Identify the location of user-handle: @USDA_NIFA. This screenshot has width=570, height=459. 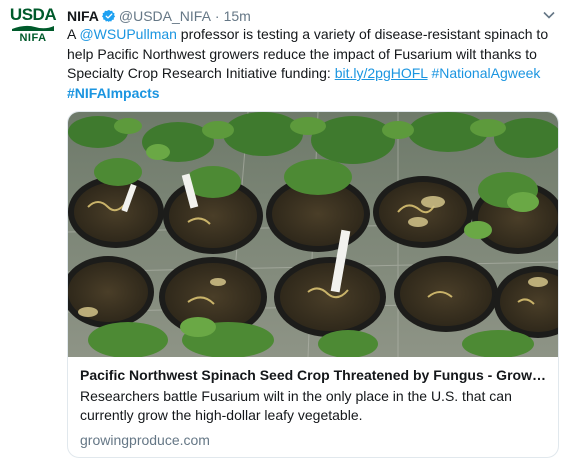
(165, 16).